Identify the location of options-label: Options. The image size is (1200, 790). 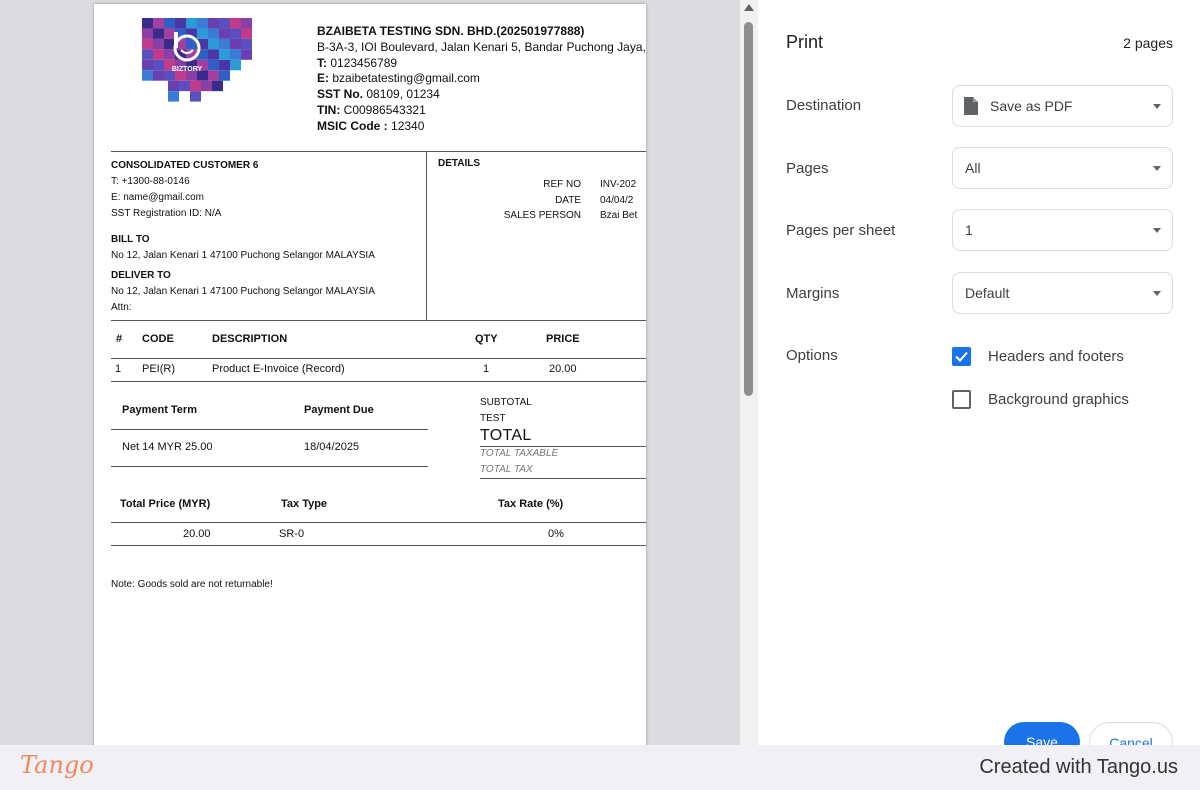
(812, 355).